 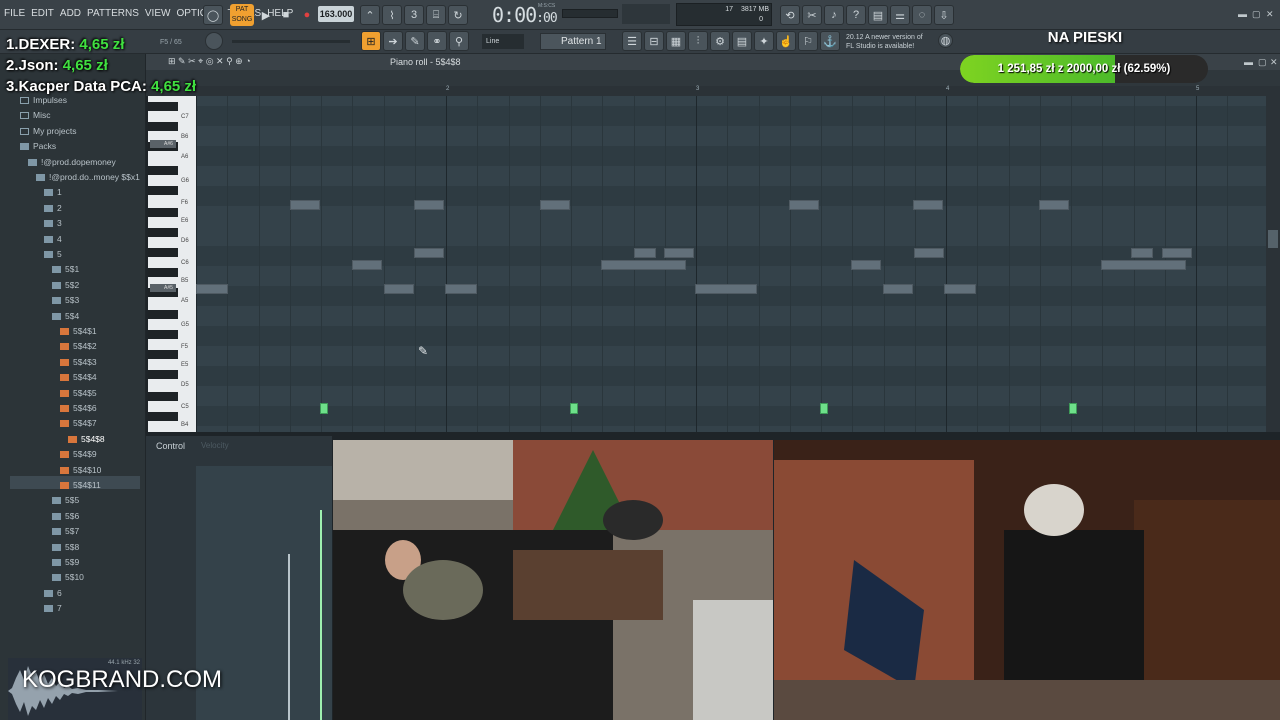 I want to click on stop-icon: ■, so click(x=286, y=15).